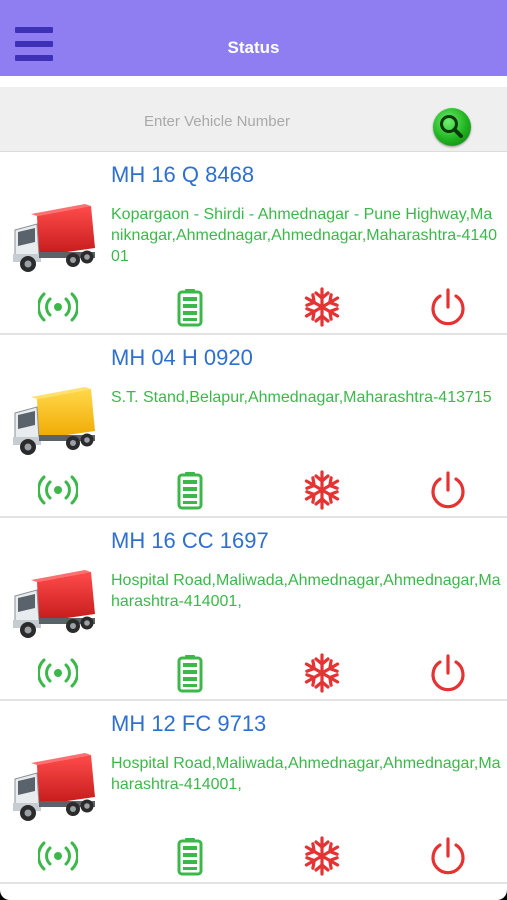 This screenshot has width=507, height=900. I want to click on vehicle-number-input, so click(217, 121).